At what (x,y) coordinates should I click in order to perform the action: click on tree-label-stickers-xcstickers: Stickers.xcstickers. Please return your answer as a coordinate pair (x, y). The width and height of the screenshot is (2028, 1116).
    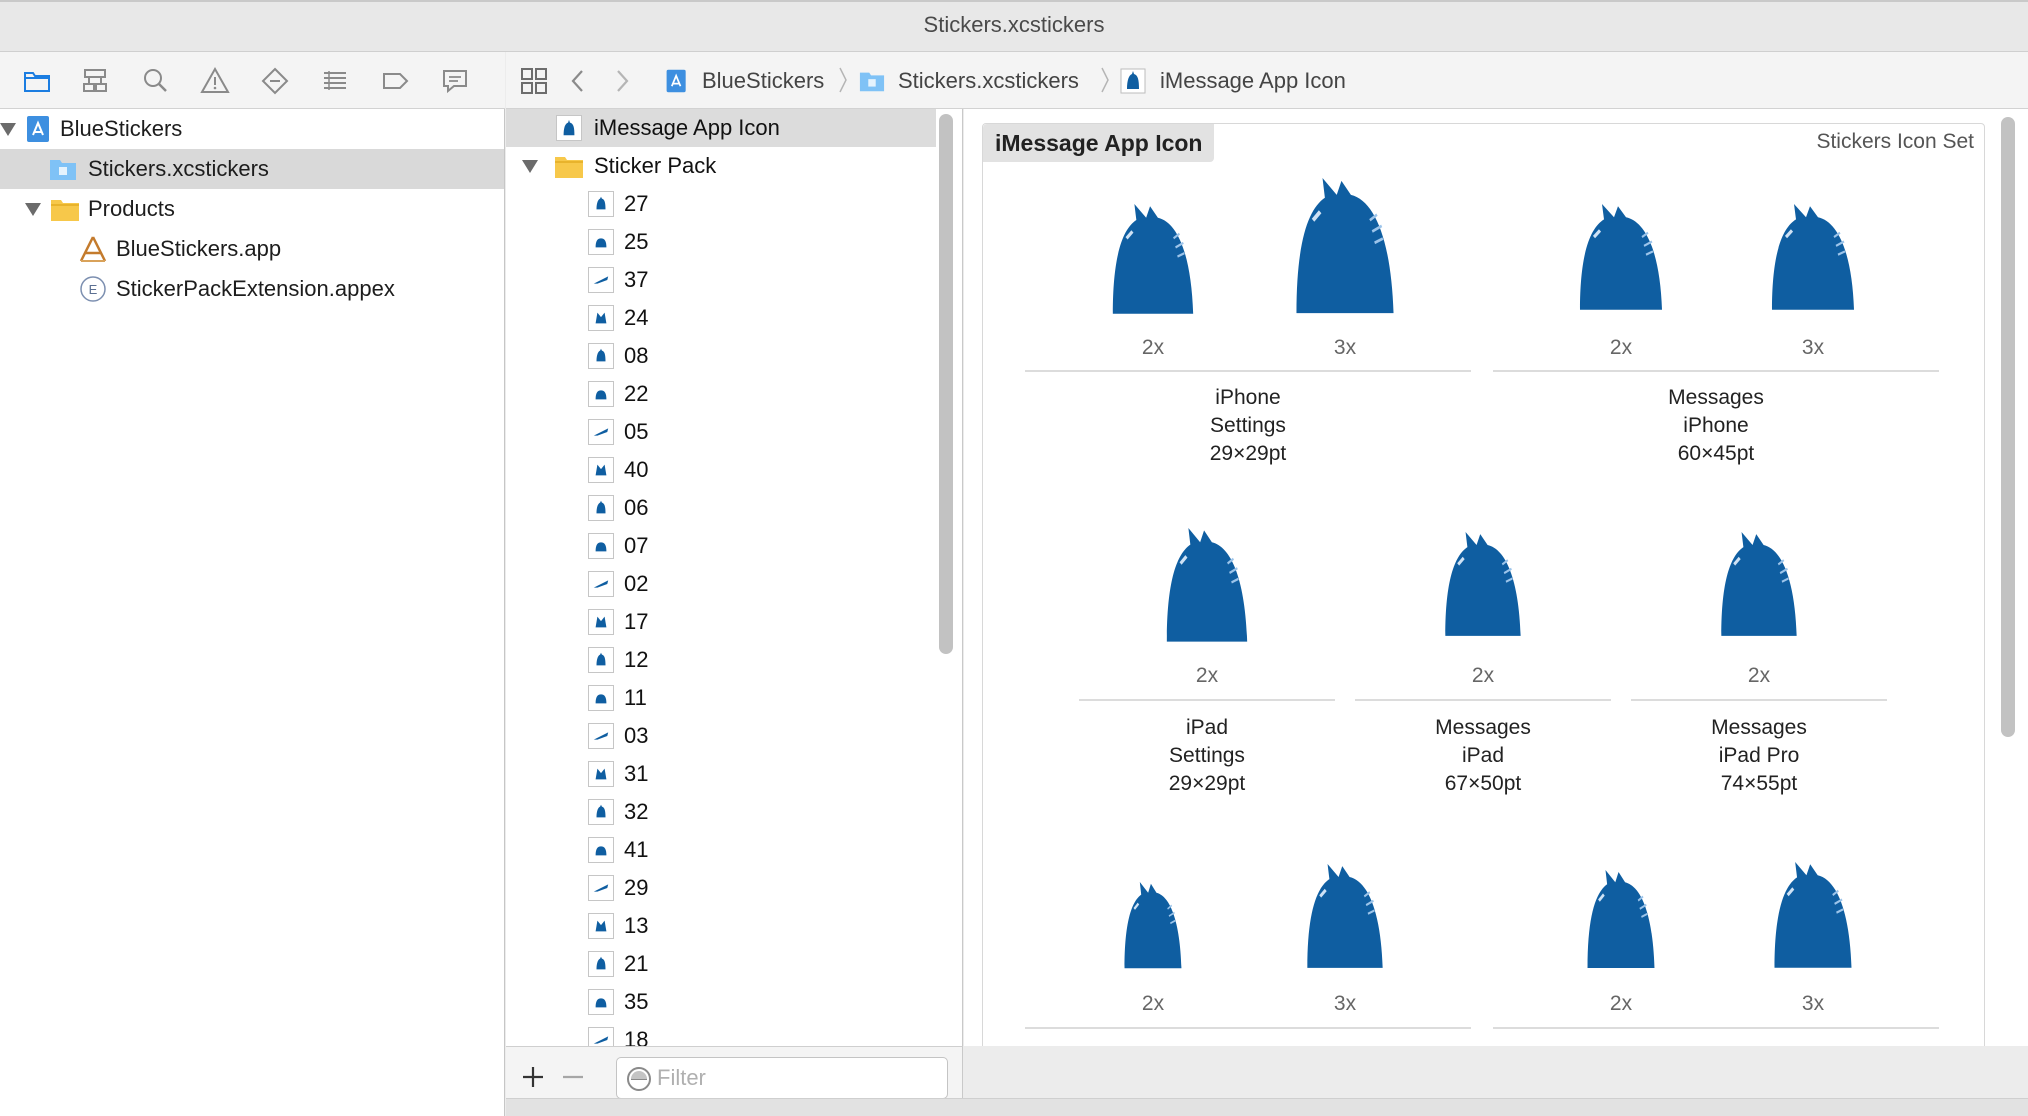
    Looking at the image, I should click on (178, 168).